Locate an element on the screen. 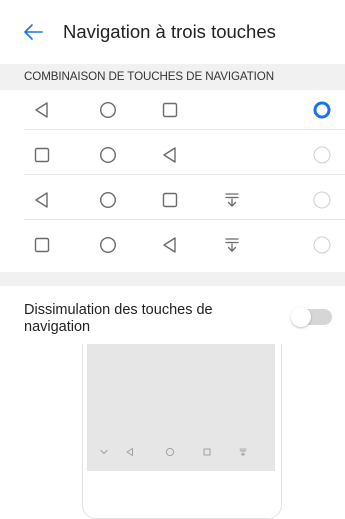 The height and width of the screenshot is (519, 345). section-gap is located at coordinates (172, 279).